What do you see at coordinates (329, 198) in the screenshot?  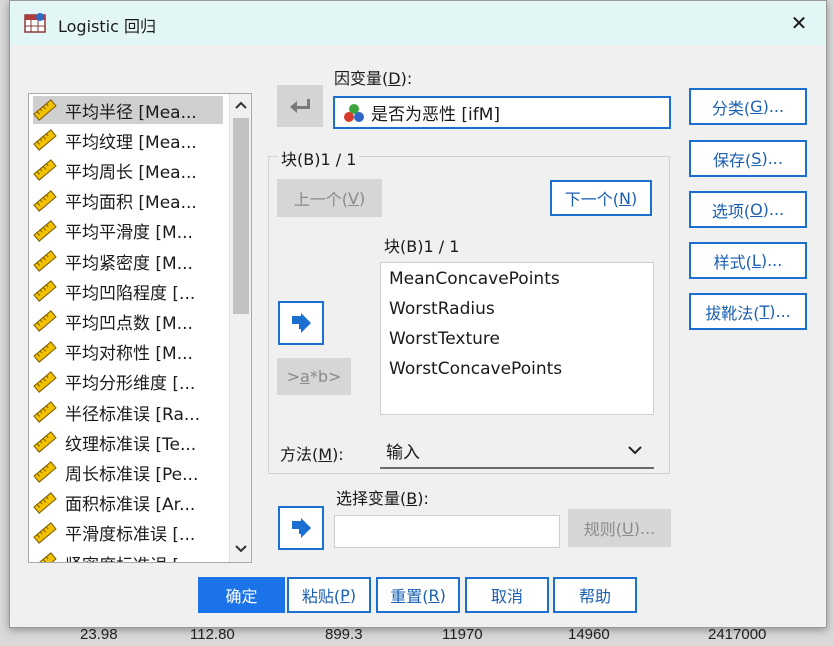 I see `previous-block-button: 上一个(V)` at bounding box center [329, 198].